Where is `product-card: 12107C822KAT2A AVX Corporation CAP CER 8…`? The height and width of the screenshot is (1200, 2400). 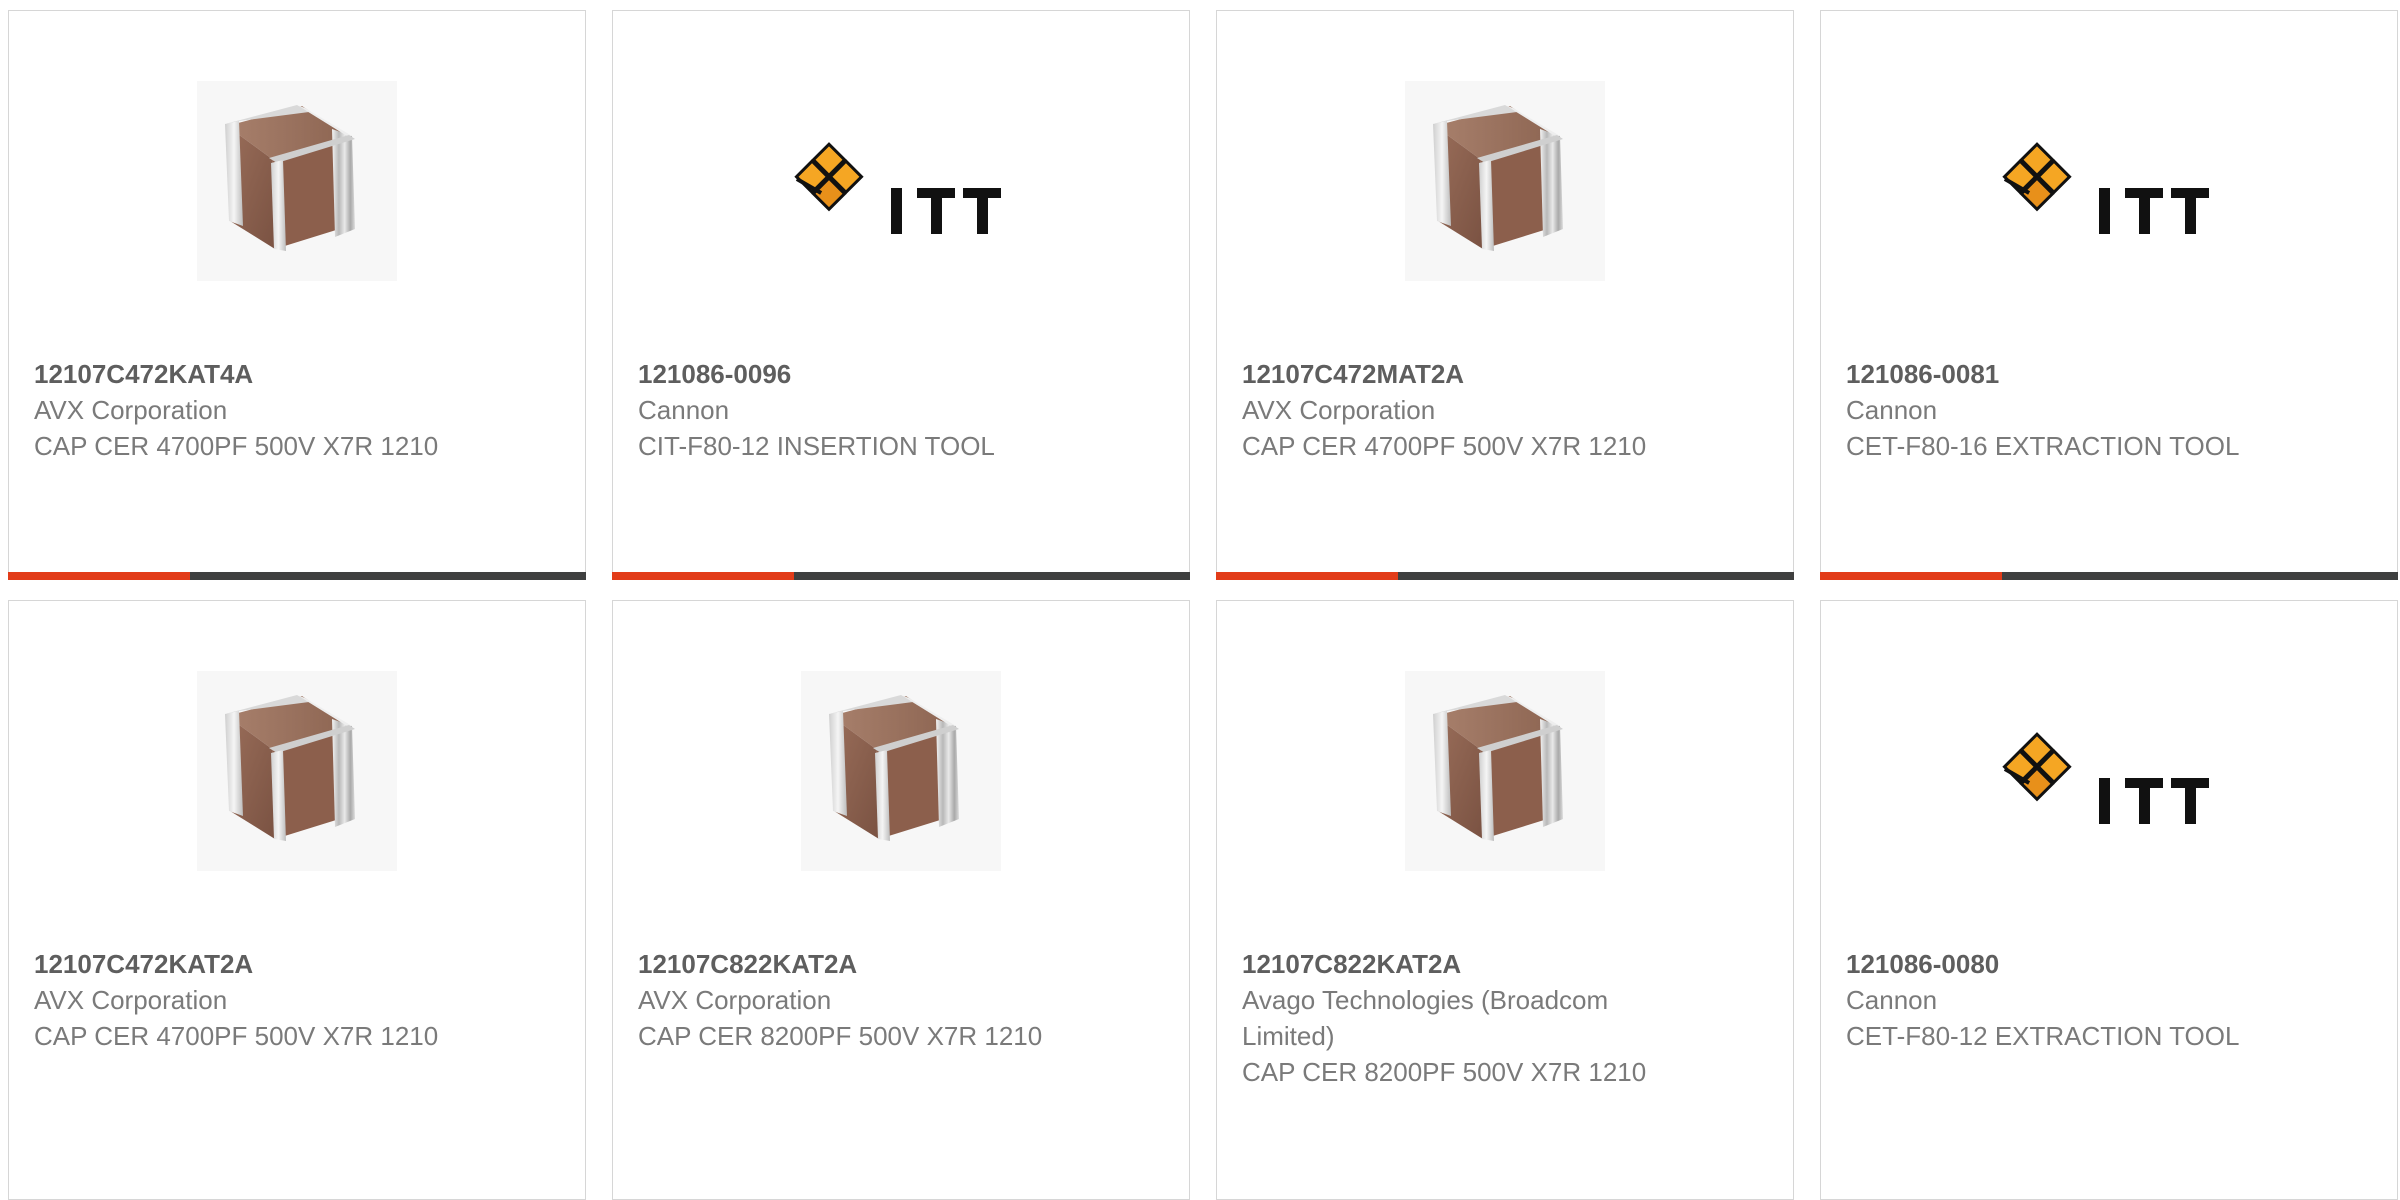
product-card: 12107C822KAT2A AVX Corporation CAP CER 8… is located at coordinates (901, 900).